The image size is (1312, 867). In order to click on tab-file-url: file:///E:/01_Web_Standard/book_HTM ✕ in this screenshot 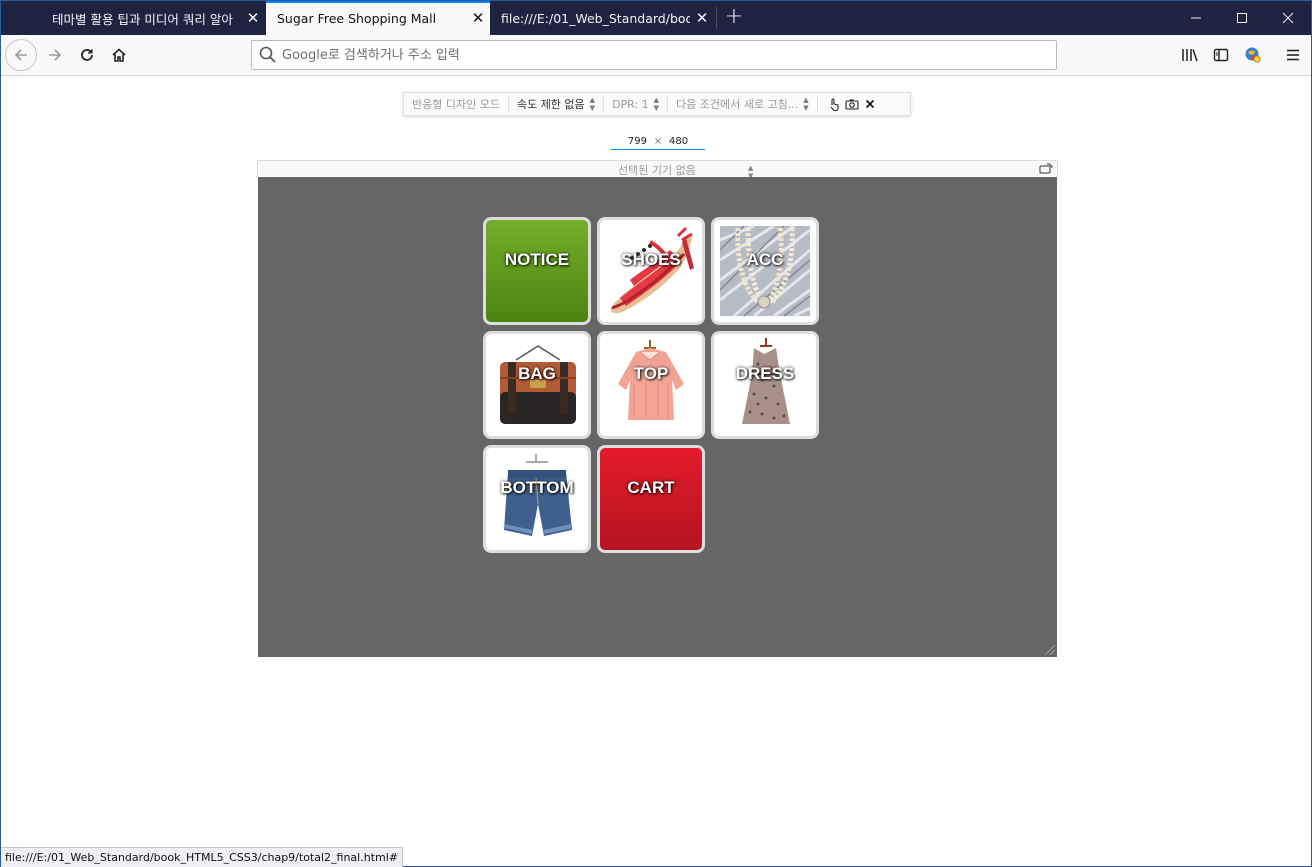, I will do `click(602, 18)`.